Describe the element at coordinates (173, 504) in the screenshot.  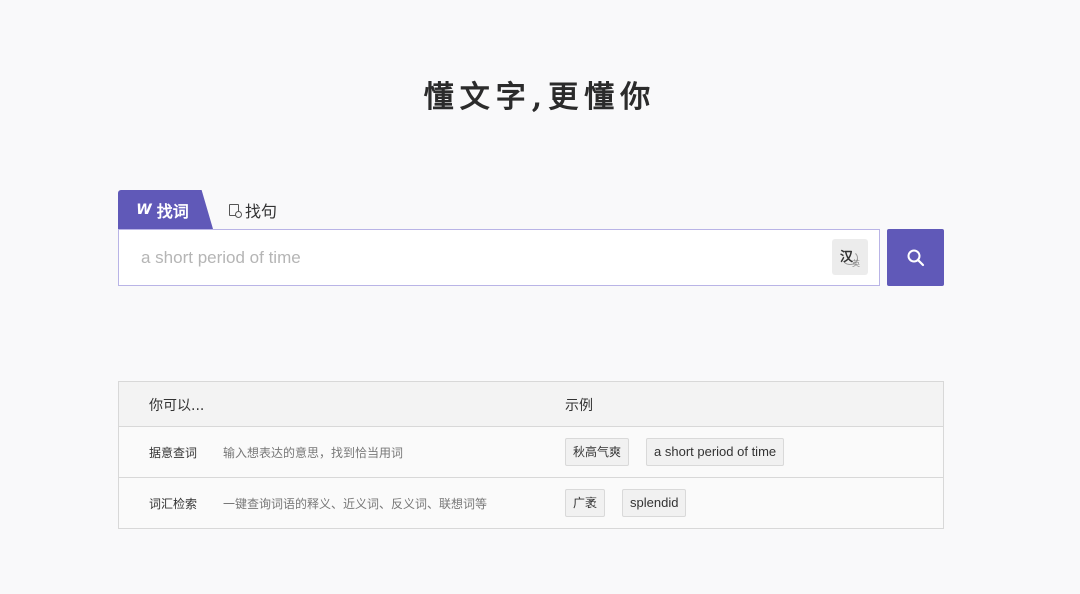
I see `row-title: 词汇检索` at that location.